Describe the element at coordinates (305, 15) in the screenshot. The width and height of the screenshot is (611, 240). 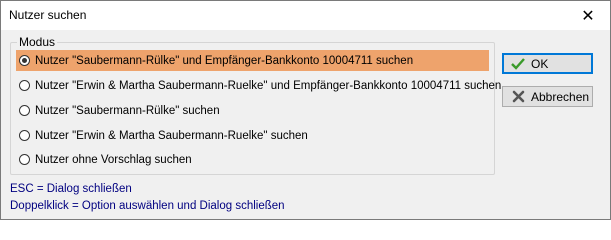
I see `title-bar: Nutzer suchen ✕` at that location.